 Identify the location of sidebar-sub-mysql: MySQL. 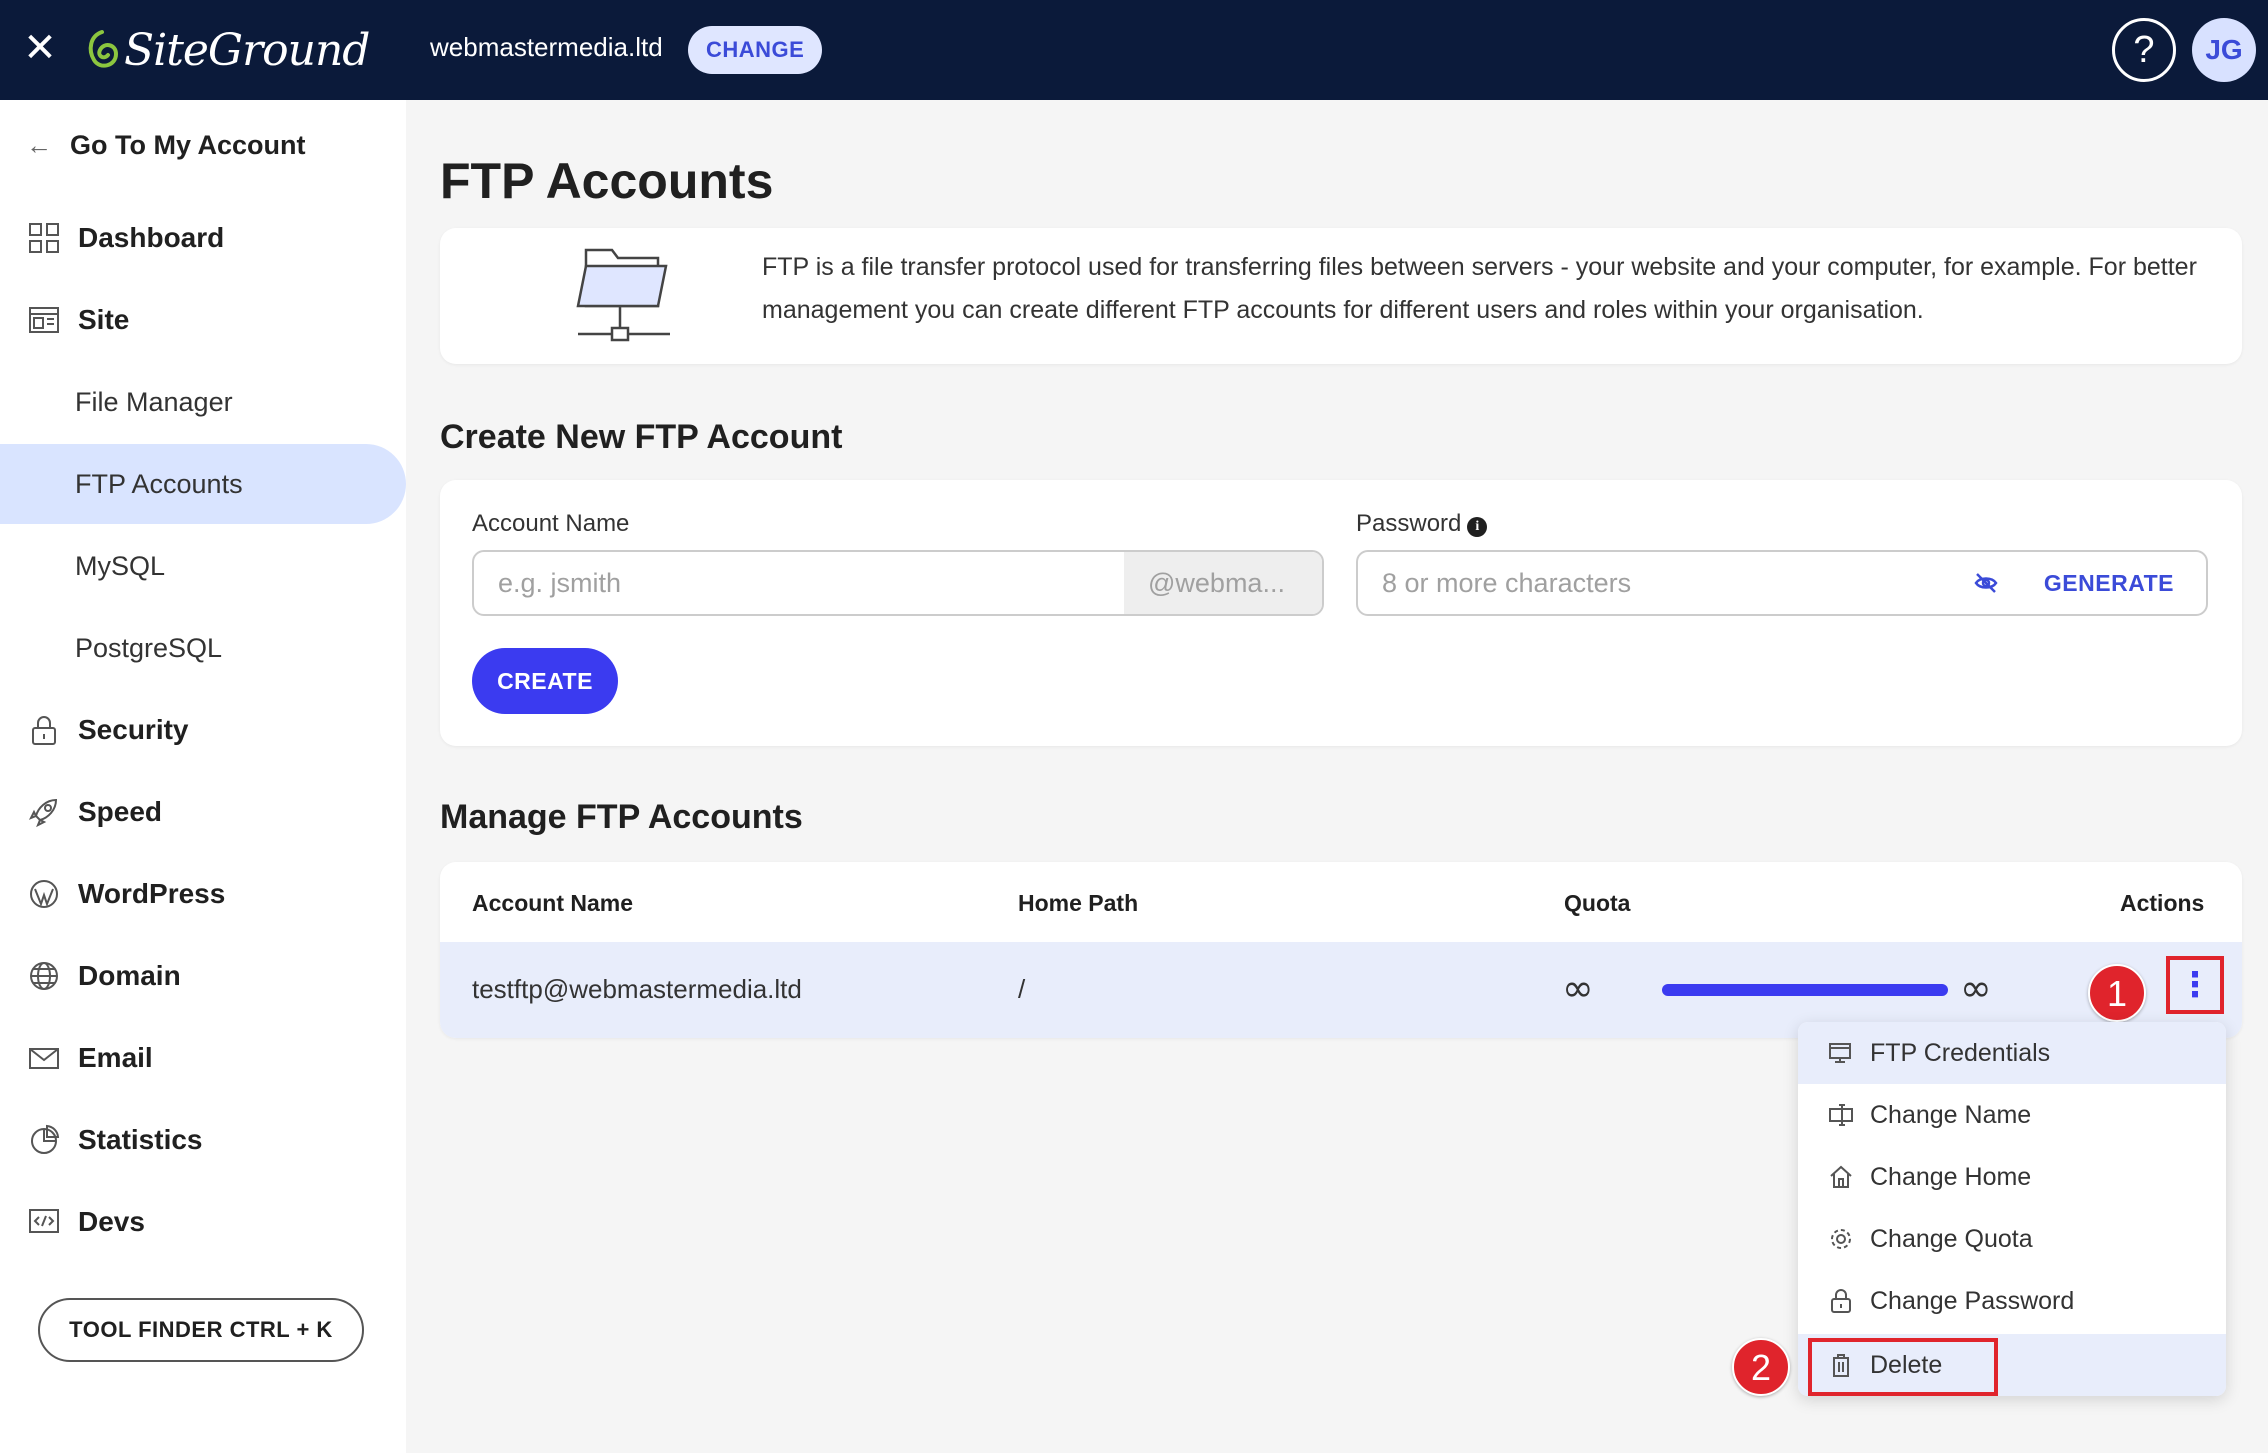
(203, 566).